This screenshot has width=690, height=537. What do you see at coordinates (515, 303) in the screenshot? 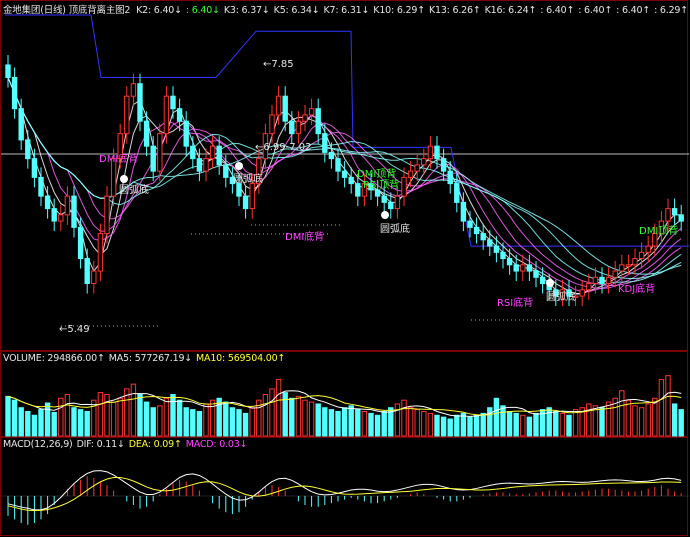
I see `signal-label: RSI底背` at bounding box center [515, 303].